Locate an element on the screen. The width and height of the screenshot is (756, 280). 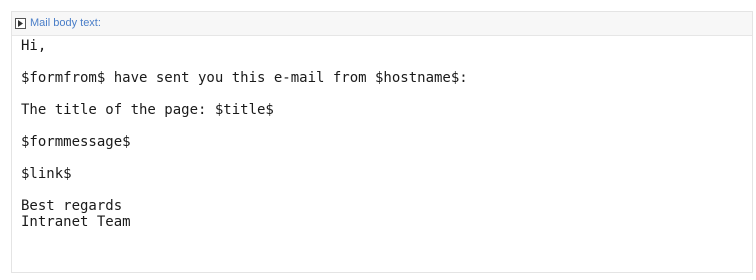
mail-body-label: Mail body text: is located at coordinates (65, 23).